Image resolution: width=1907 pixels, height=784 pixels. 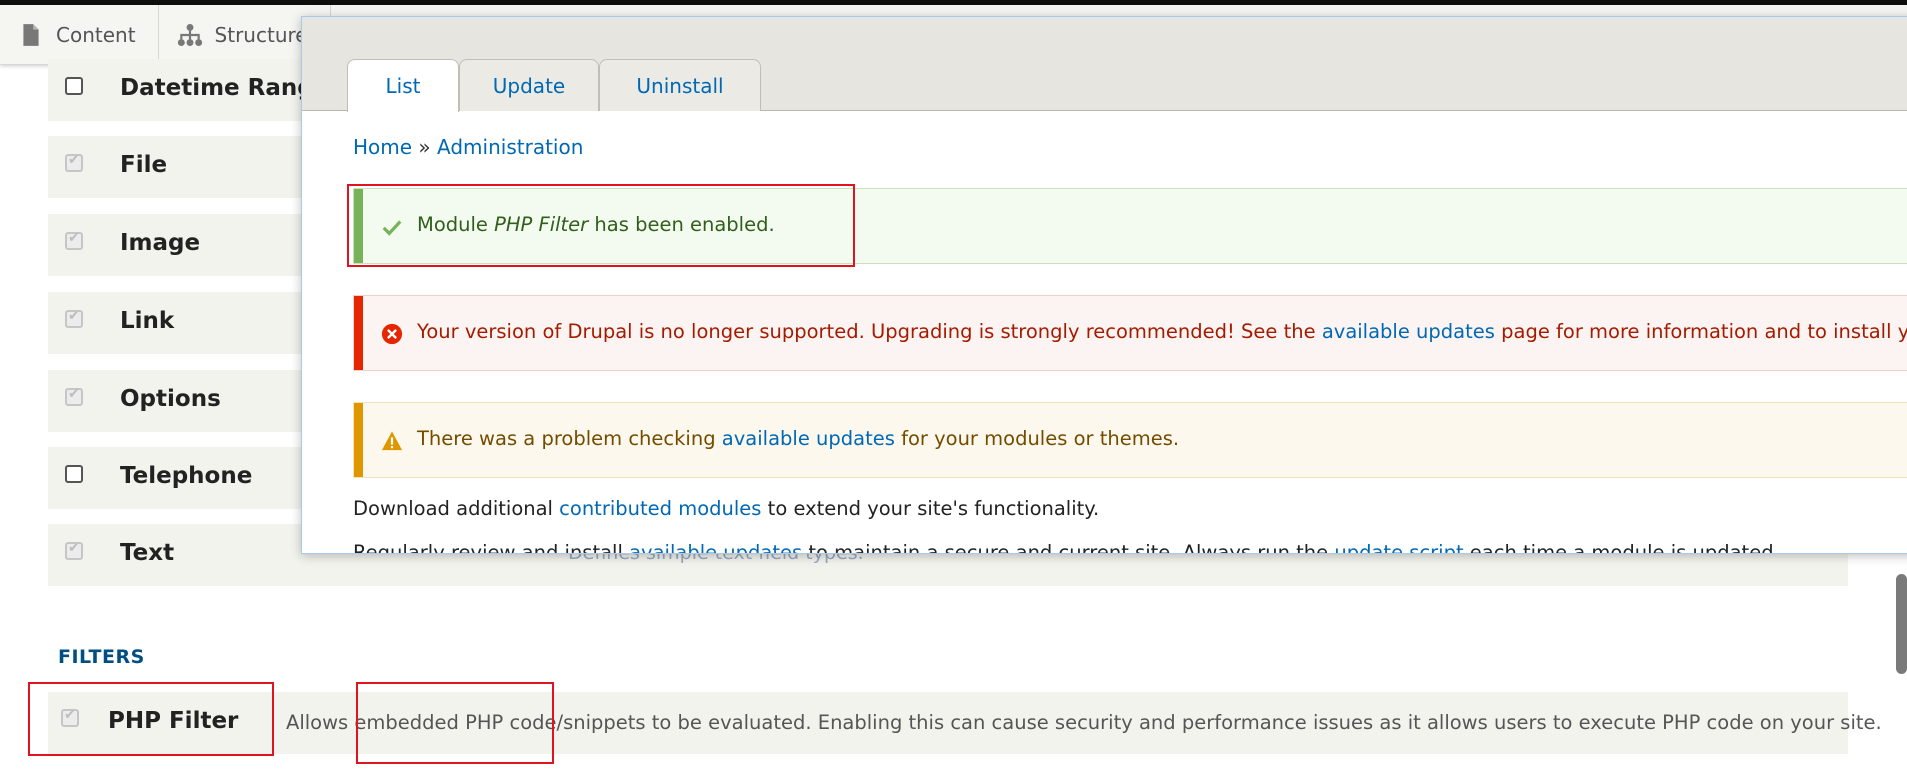 What do you see at coordinates (529, 85) in the screenshot?
I see `tab-update: Update` at bounding box center [529, 85].